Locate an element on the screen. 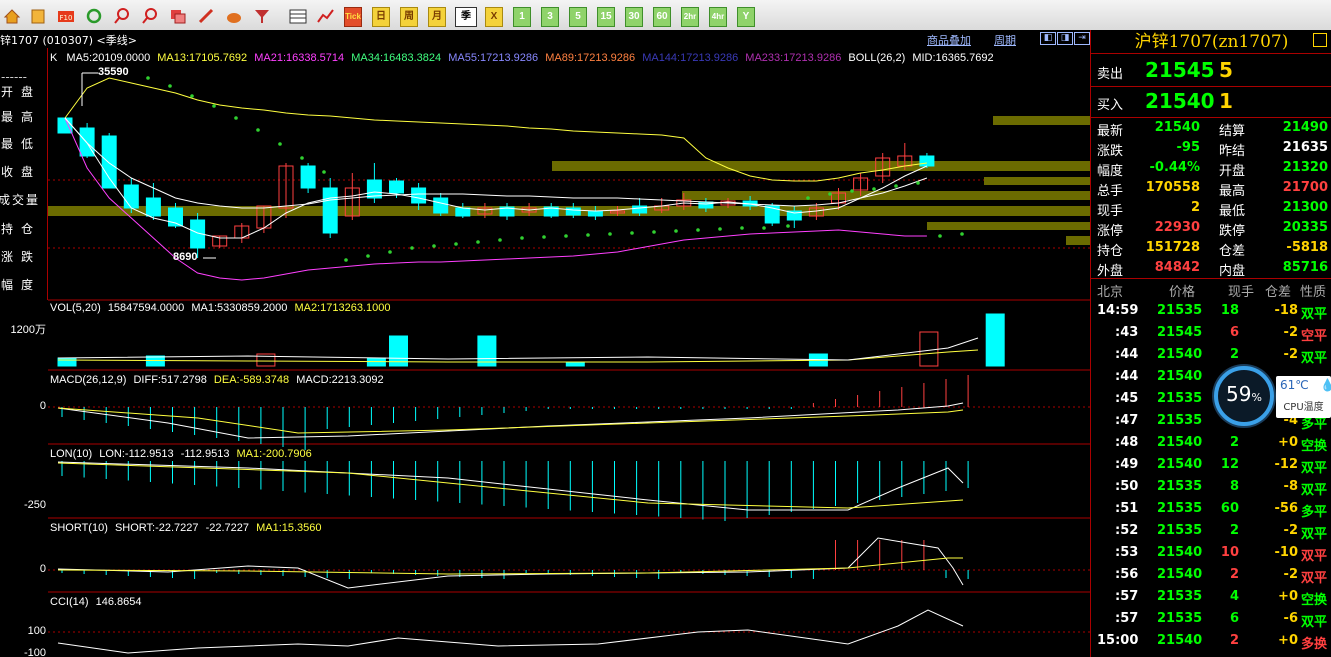 The height and width of the screenshot is (657, 1331). filter-icon is located at coordinates (262, 17).